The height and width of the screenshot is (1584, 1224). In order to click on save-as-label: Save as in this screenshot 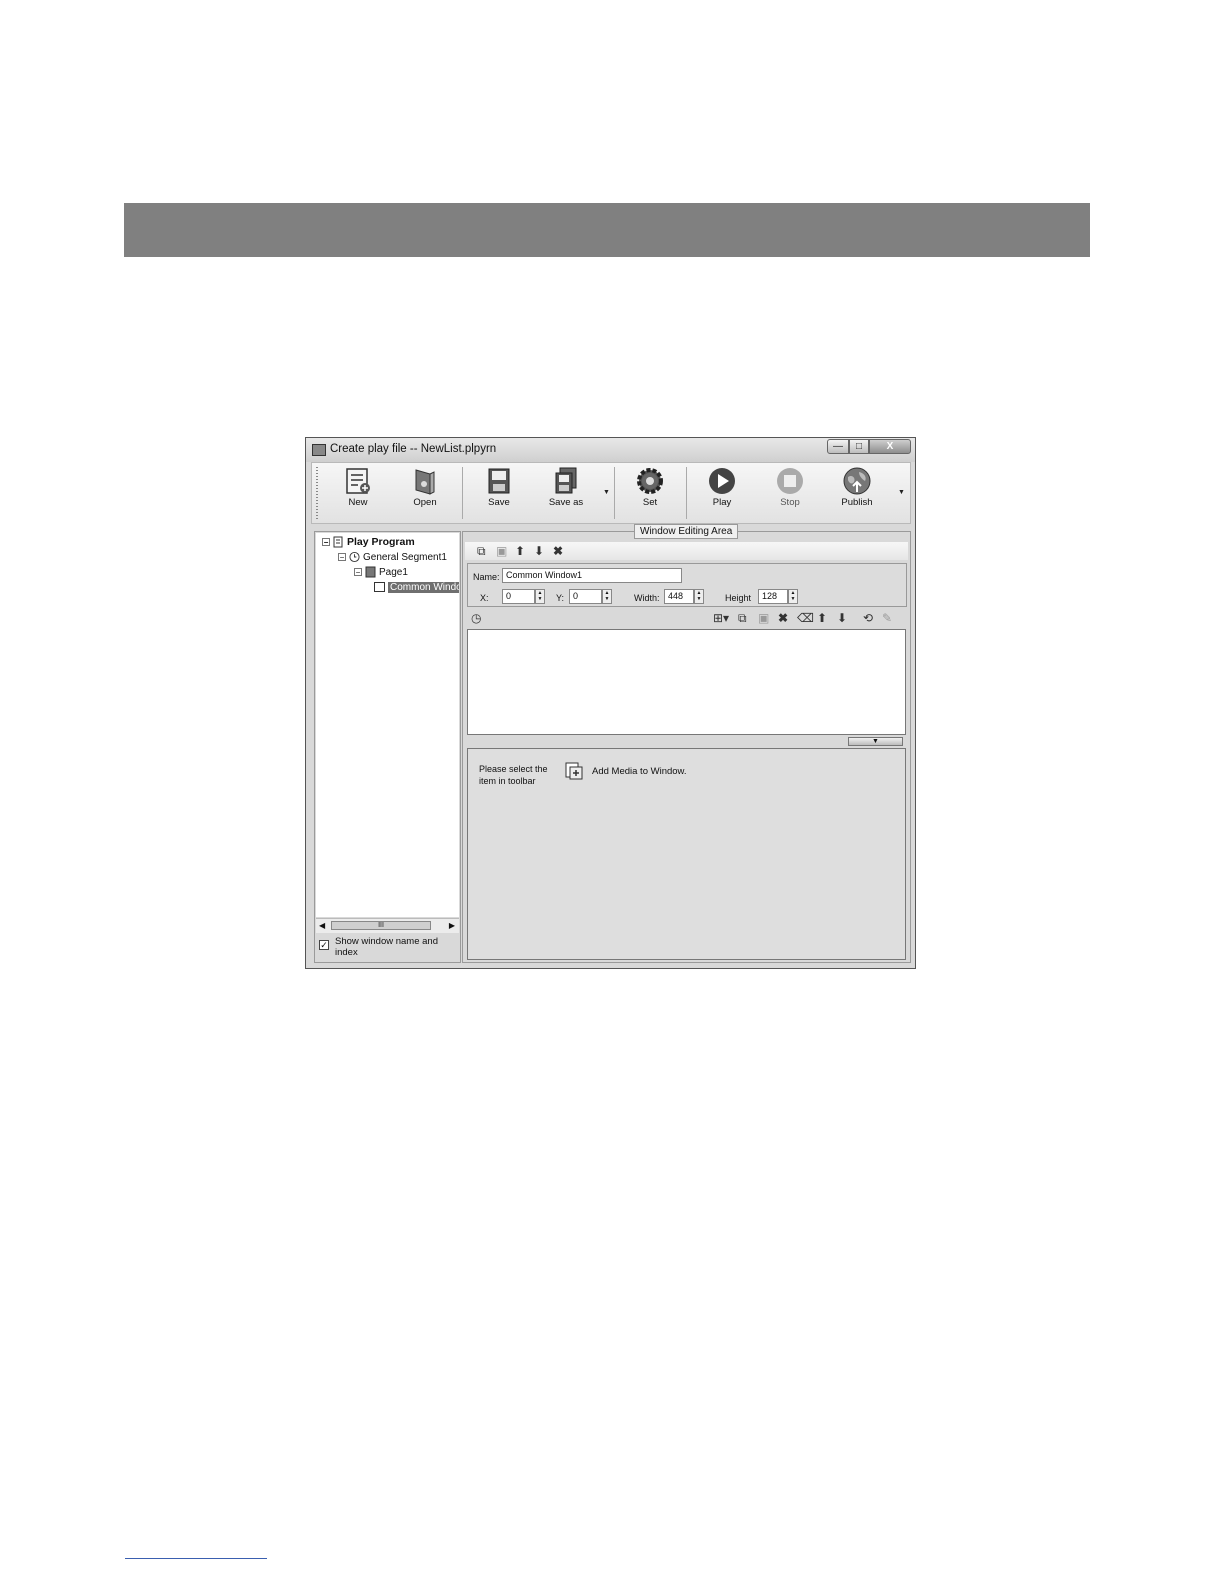, I will do `click(566, 502)`.